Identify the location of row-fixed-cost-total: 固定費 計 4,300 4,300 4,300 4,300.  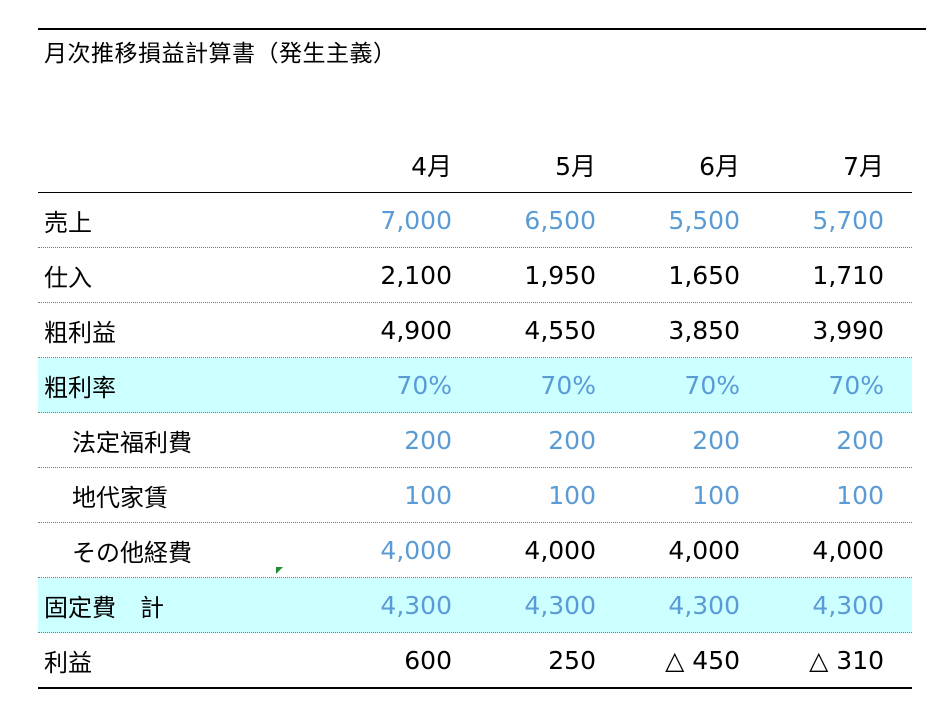
(475, 605).